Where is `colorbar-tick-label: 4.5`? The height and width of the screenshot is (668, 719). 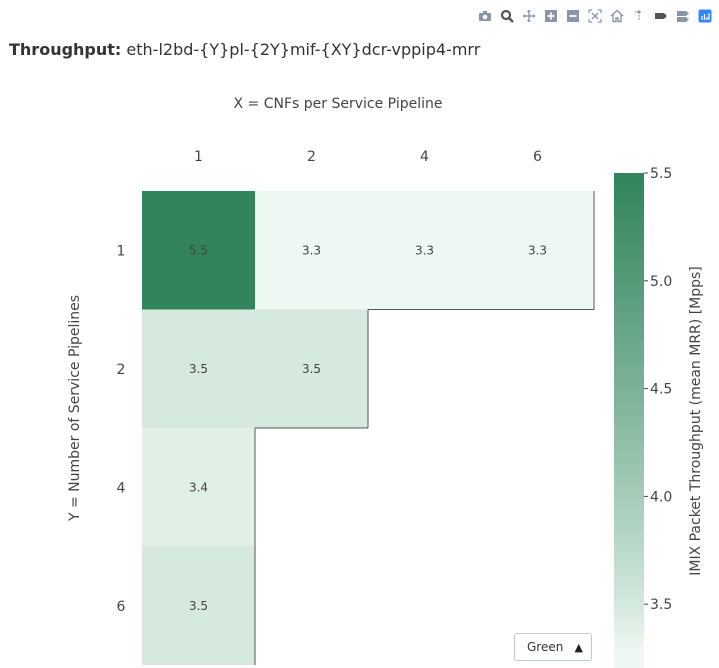
colorbar-tick-label: 4.5 is located at coordinates (661, 390).